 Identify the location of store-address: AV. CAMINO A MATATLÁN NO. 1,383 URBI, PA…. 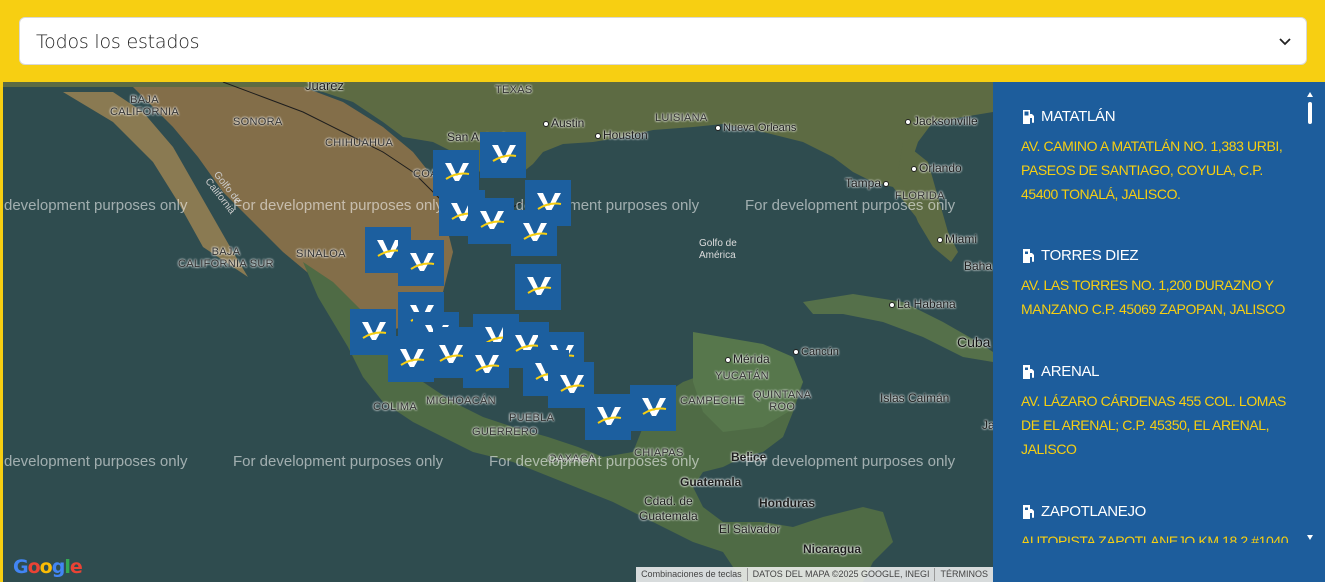
(1152, 170).